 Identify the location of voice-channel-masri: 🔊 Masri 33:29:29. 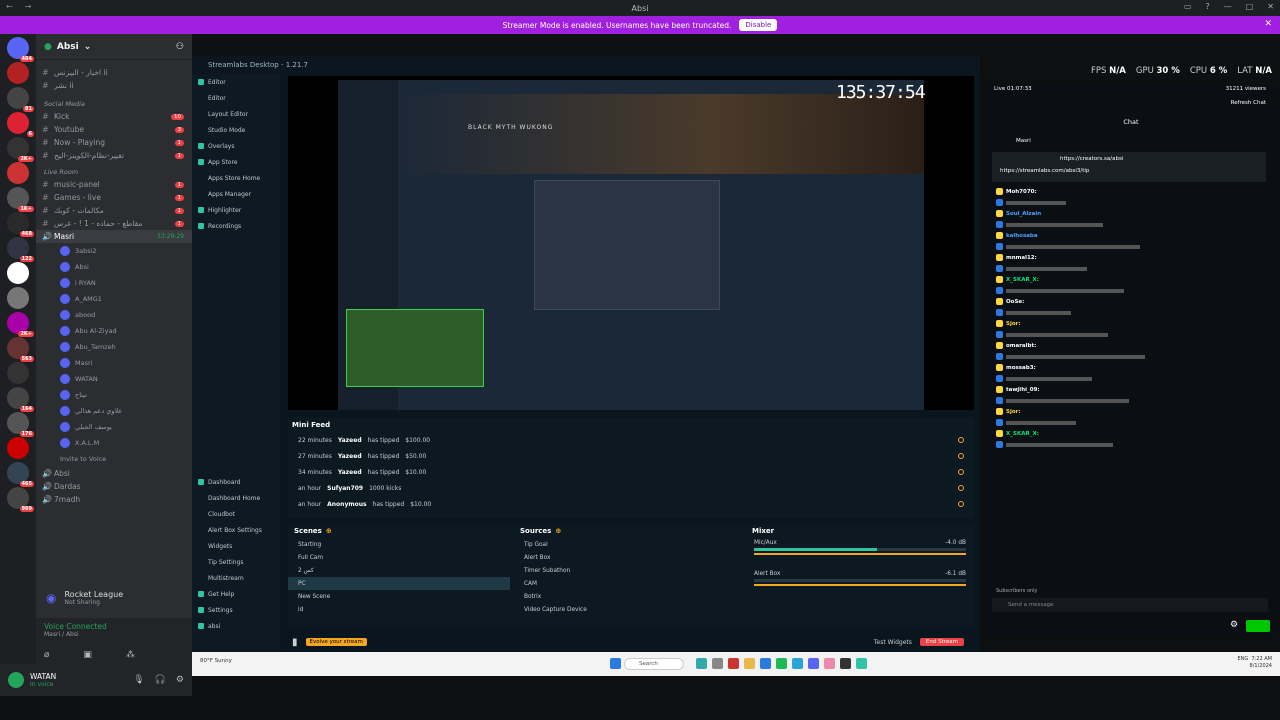
(114, 236).